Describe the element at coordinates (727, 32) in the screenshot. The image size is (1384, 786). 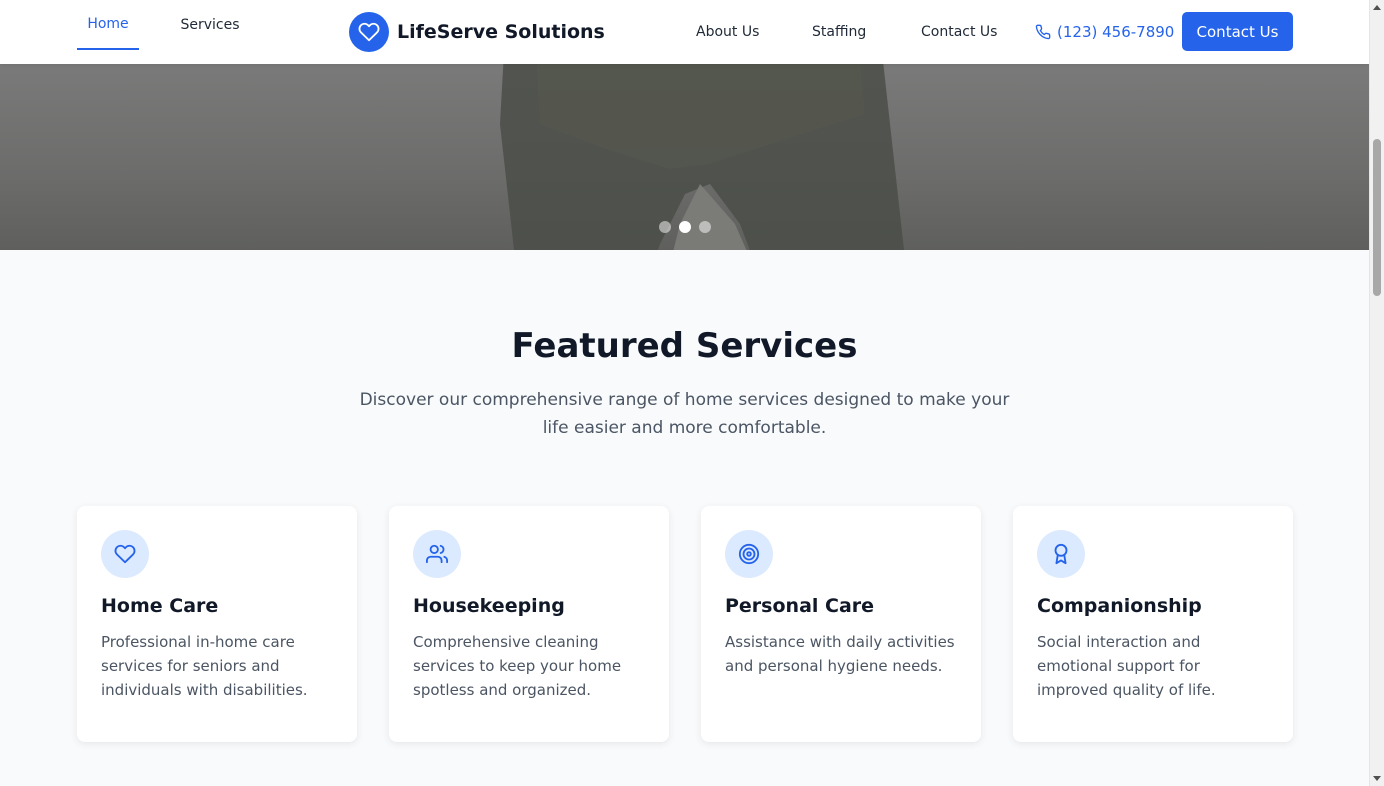
I see `nav-about-link: About Us` at that location.